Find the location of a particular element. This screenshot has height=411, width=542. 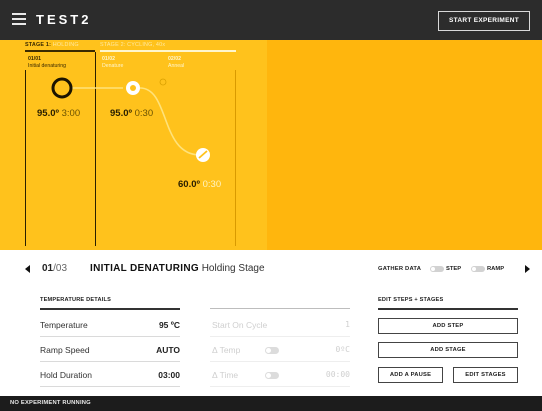

start-on-cycle-label: Start On Cycle is located at coordinates (240, 325).